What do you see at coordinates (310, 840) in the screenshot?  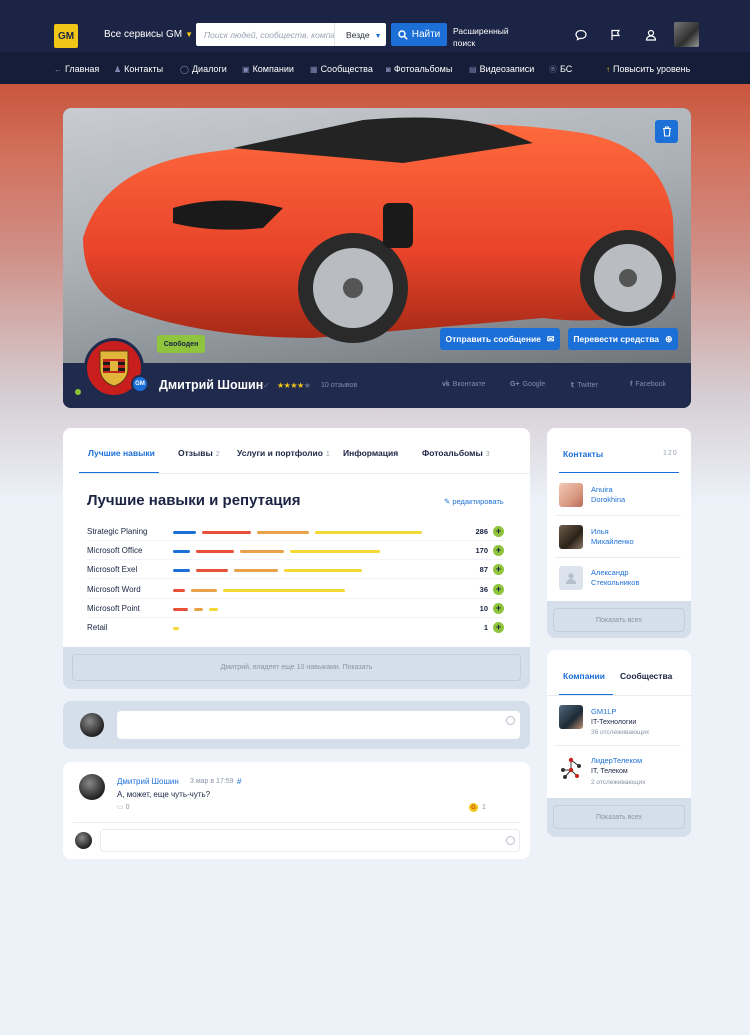 I see `comment-input` at bounding box center [310, 840].